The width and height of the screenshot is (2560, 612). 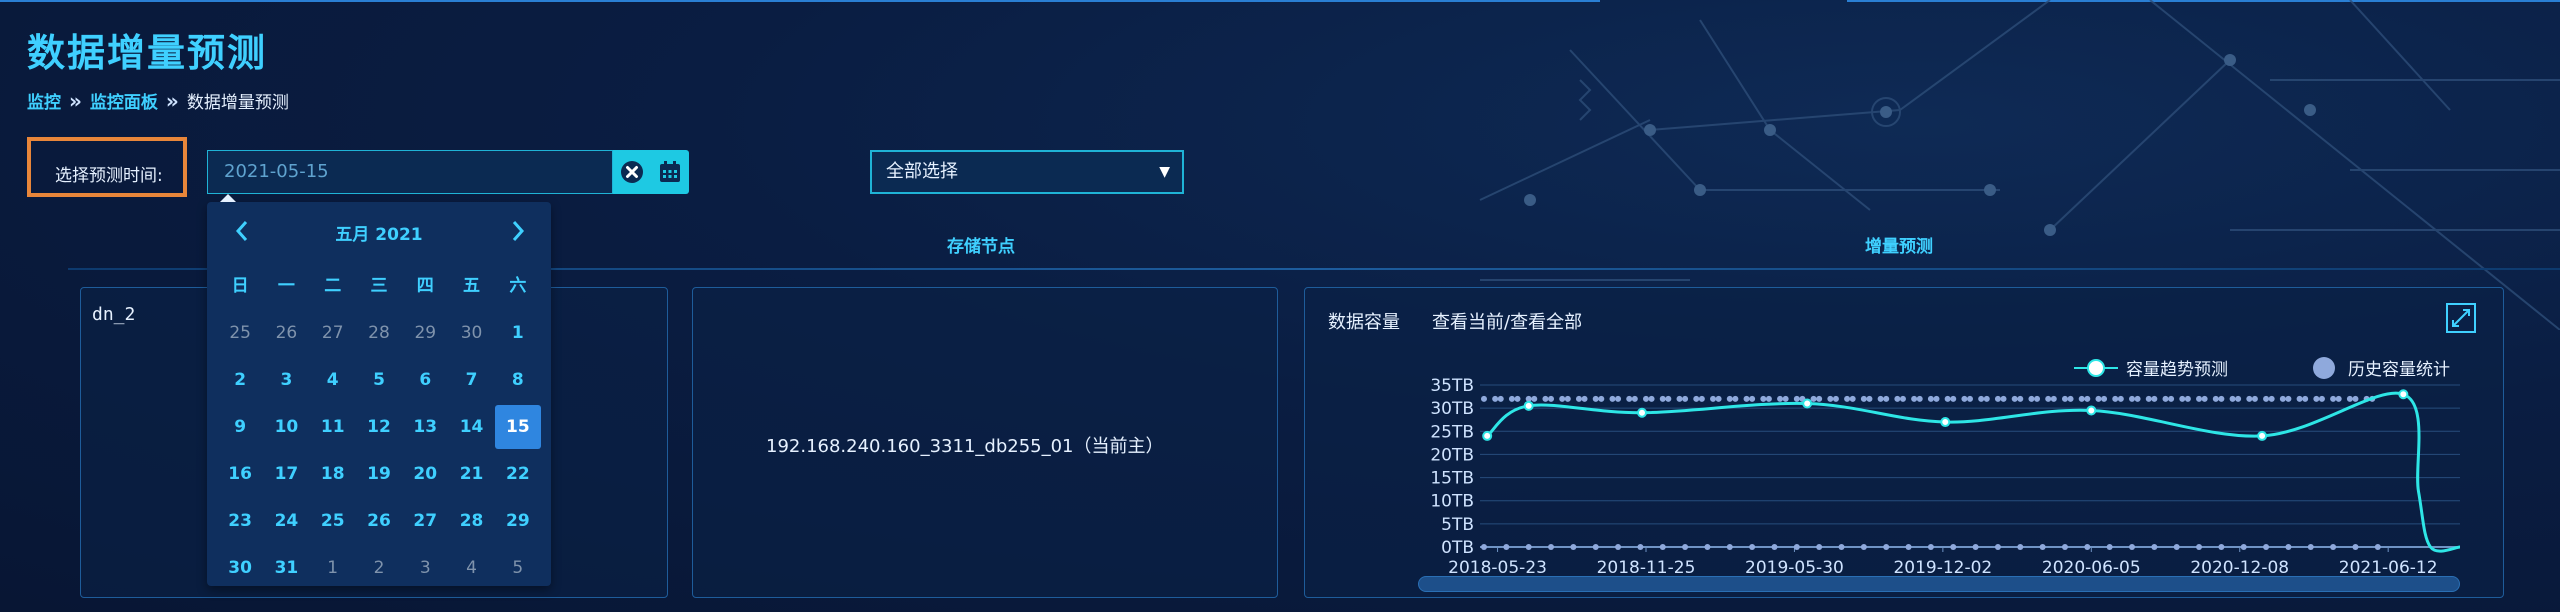 What do you see at coordinates (425, 427) in the screenshot?
I see `calendar-day: 13` at bounding box center [425, 427].